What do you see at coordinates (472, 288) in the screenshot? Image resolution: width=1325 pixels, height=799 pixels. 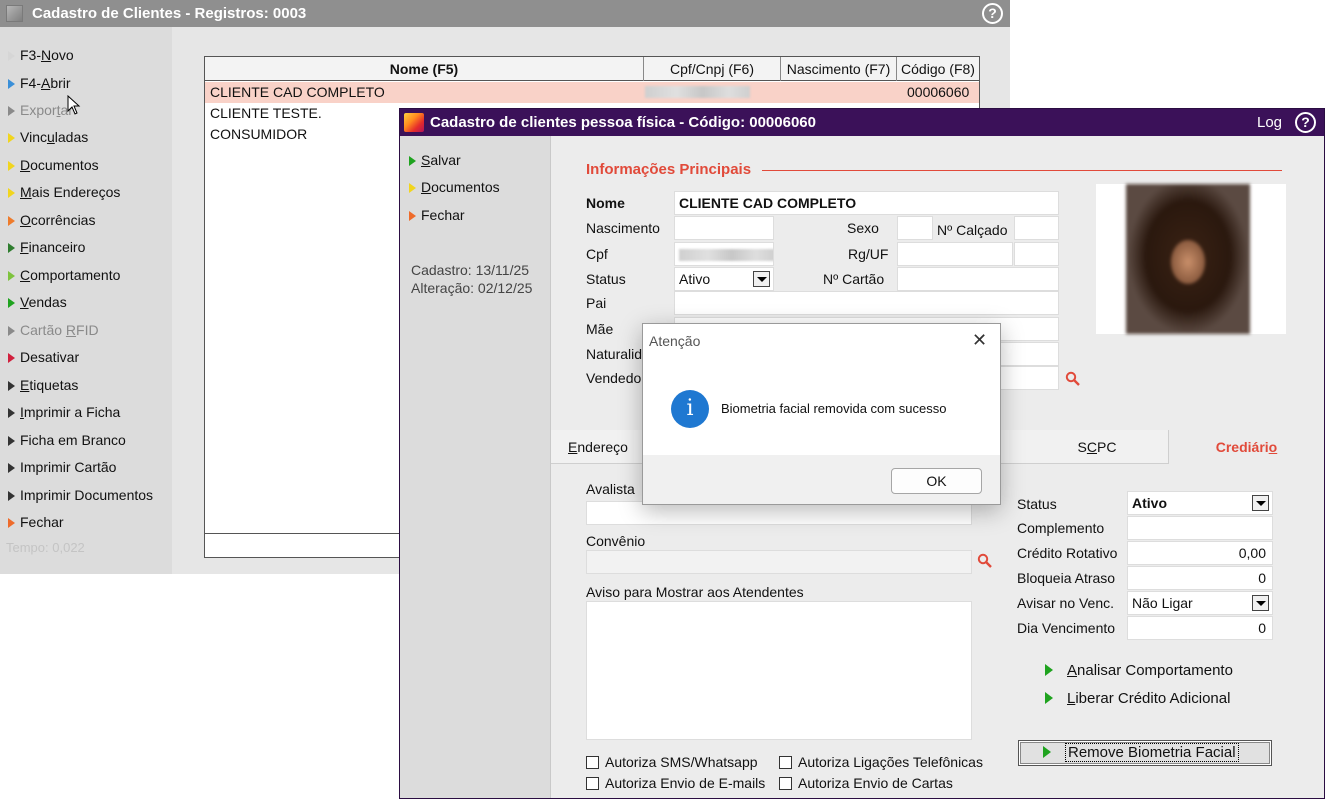 I see `alteracao-date: Alteração: 02/12/25` at bounding box center [472, 288].